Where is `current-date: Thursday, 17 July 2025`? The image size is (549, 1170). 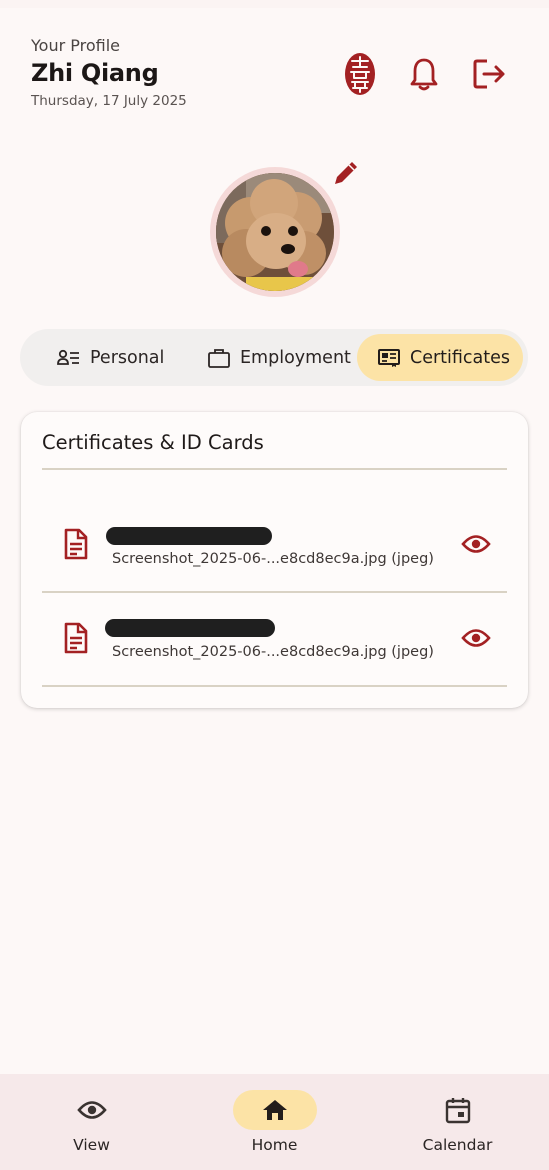 current-date: Thursday, 17 July 2025 is located at coordinates (109, 101).